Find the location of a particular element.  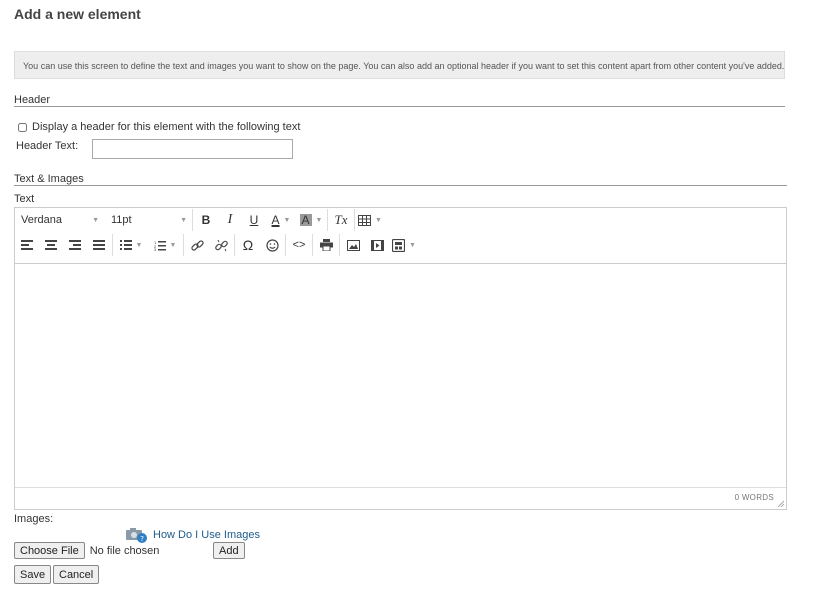

svg-text: 3 is located at coordinates (155, 249).